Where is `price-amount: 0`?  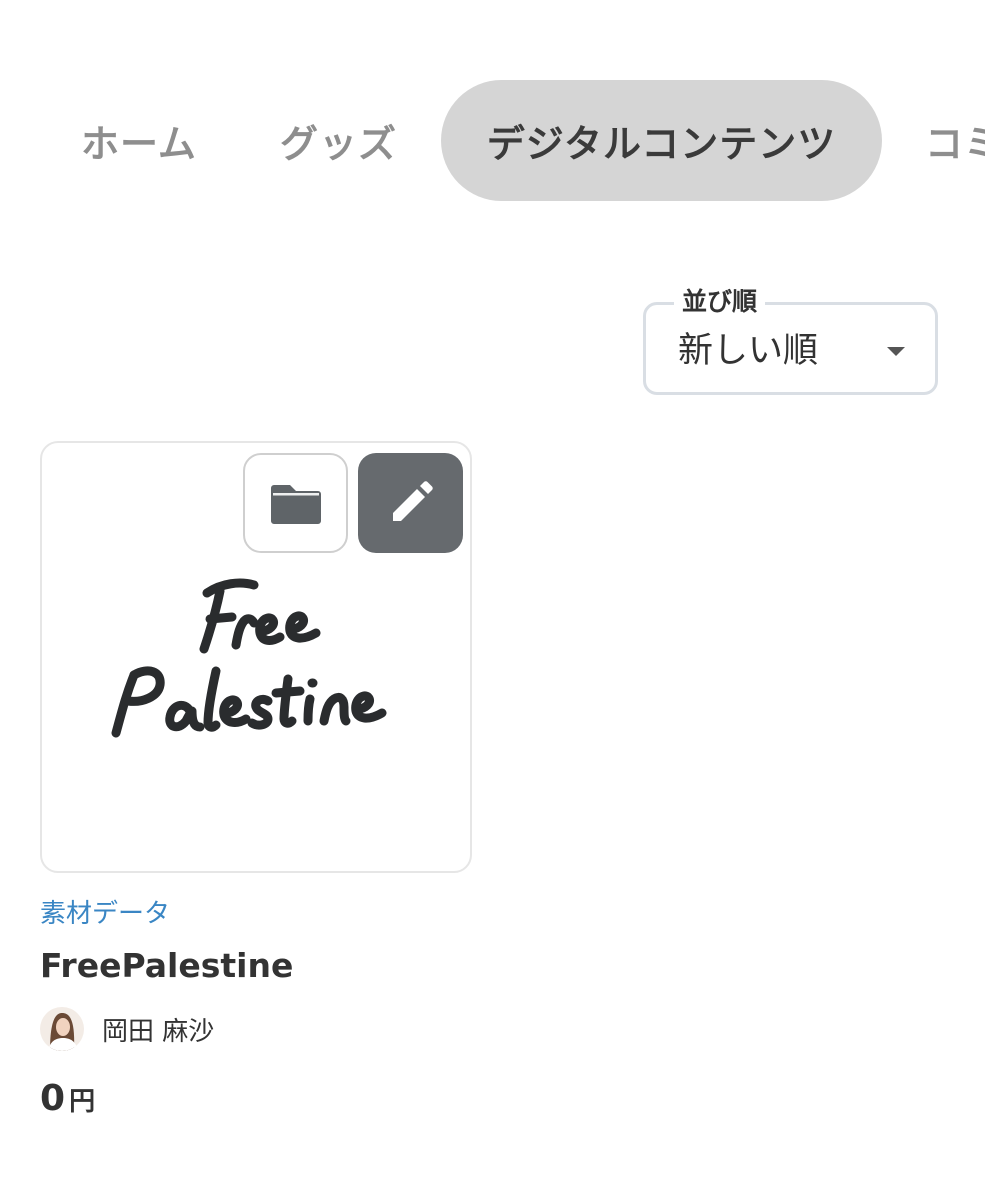
price-amount: 0 is located at coordinates (53, 1098).